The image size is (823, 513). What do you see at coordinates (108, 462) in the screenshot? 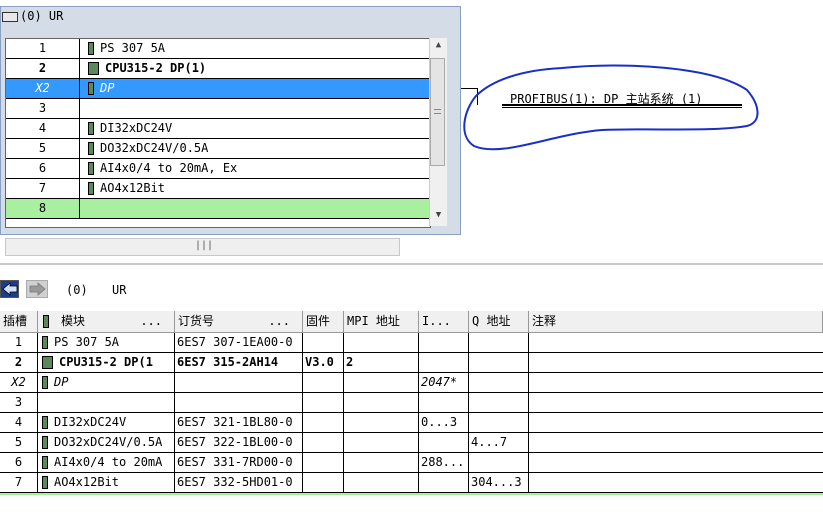
I see `cell-module-text: AI4x0/4 to 20mA` at bounding box center [108, 462].